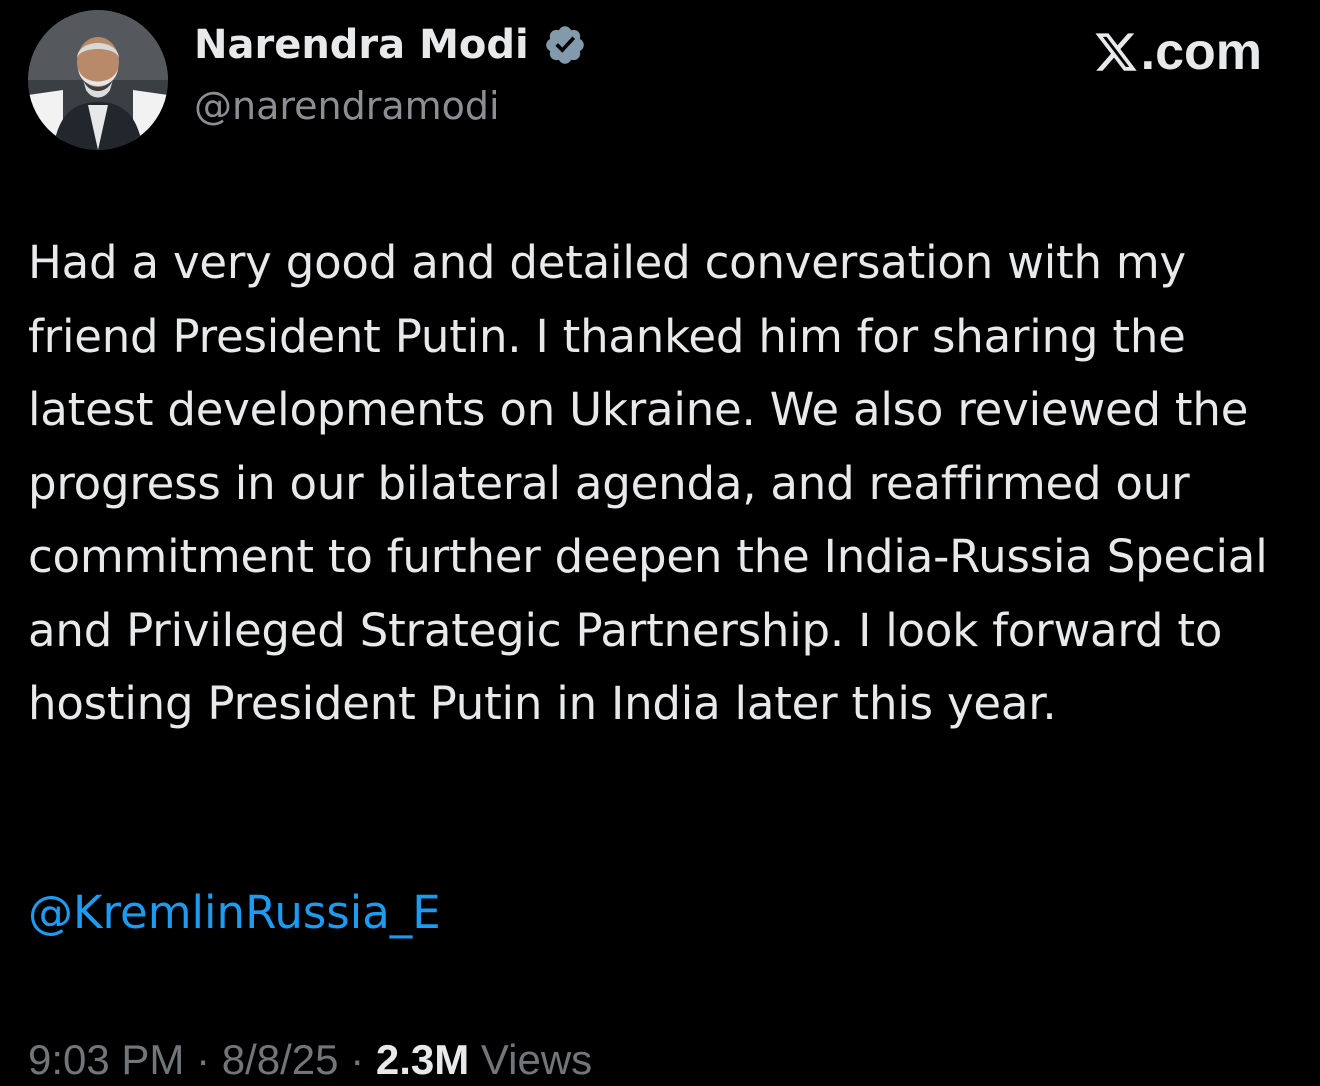 The height and width of the screenshot is (1086, 1320). I want to click on avatar-image, so click(98, 80).